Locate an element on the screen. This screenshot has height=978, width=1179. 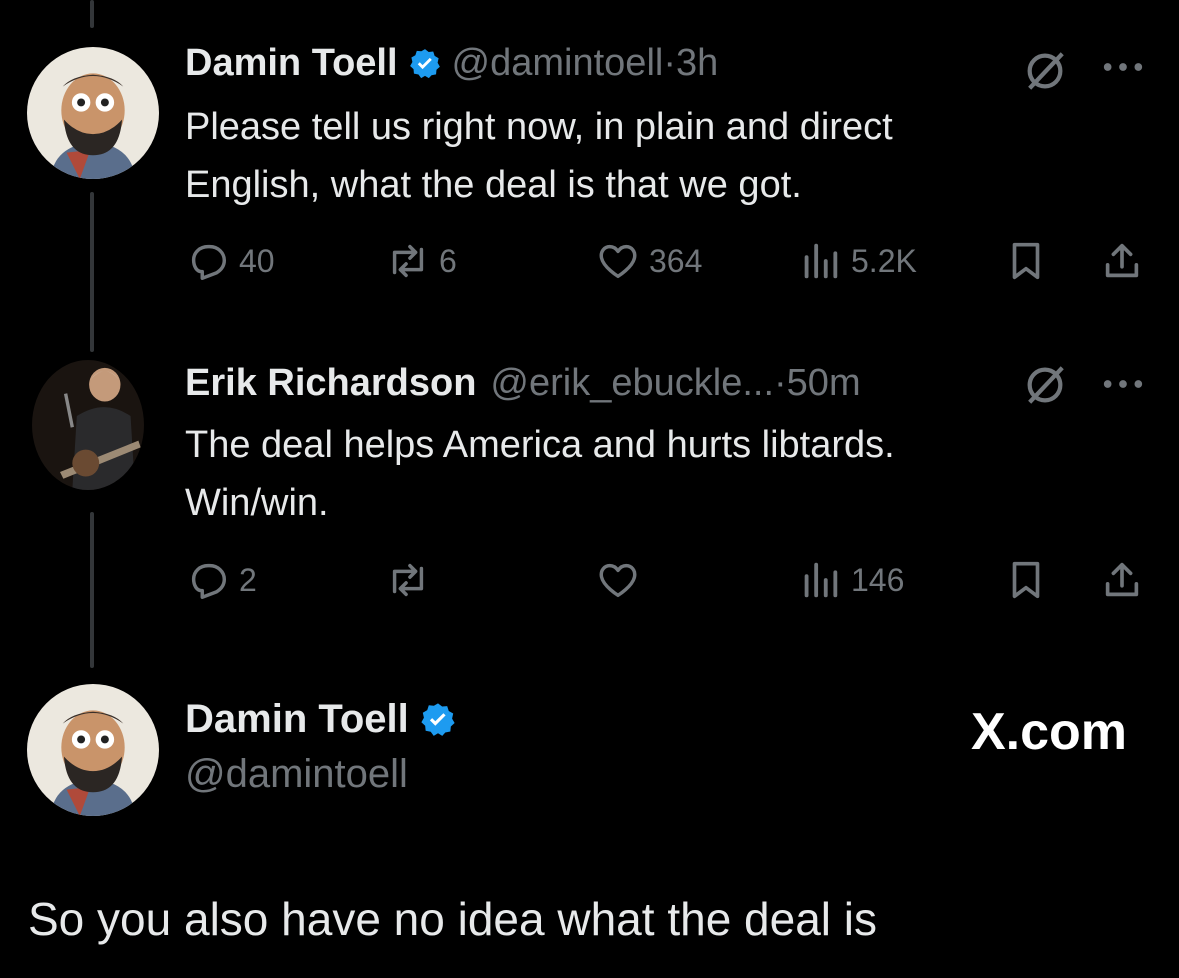
views-button: 146 is located at coordinates (850, 580).